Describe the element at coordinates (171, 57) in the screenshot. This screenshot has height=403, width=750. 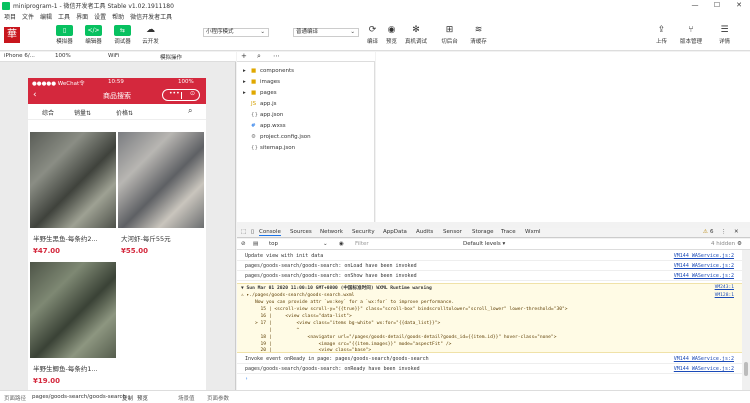
I see `operation-select: 模拟操作` at that location.